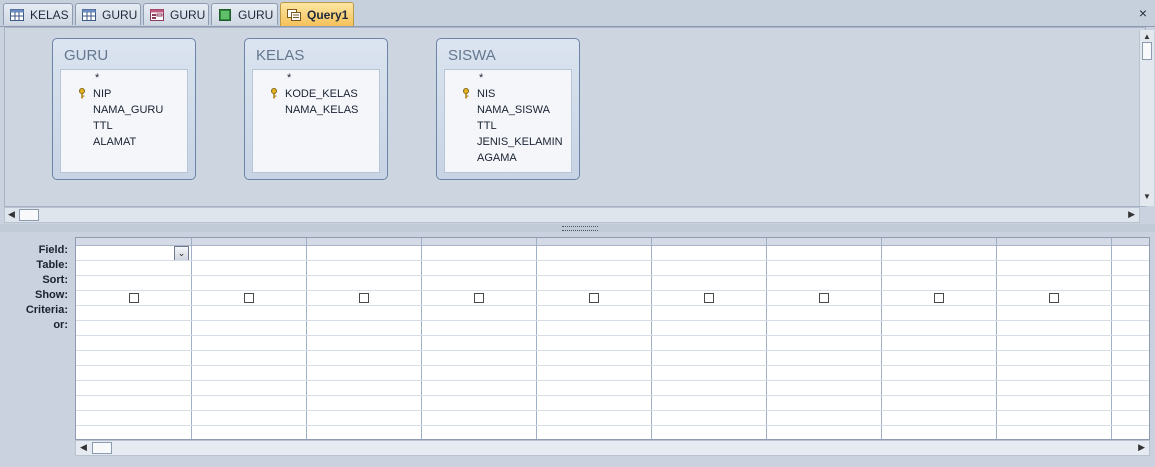  What do you see at coordinates (157, 14) in the screenshot?
I see `form-icon` at bounding box center [157, 14].